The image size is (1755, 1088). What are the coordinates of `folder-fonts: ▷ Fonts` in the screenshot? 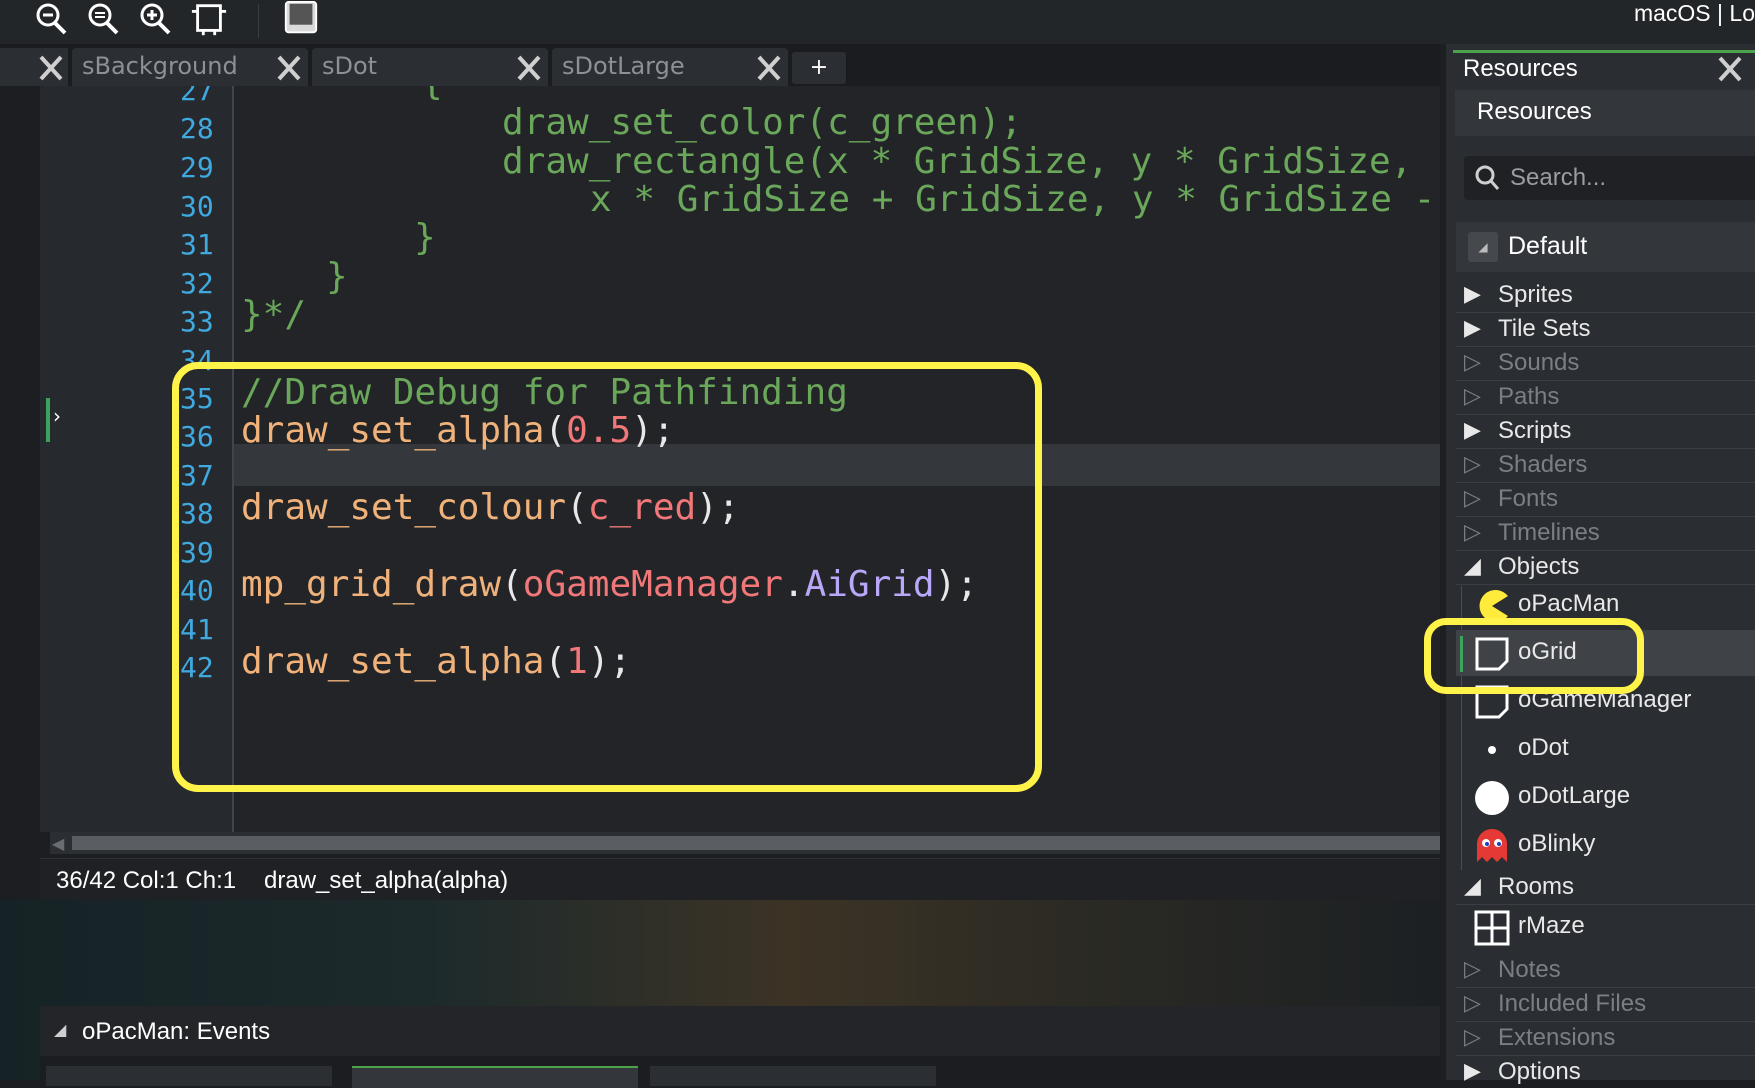 It's located at (1605, 499).